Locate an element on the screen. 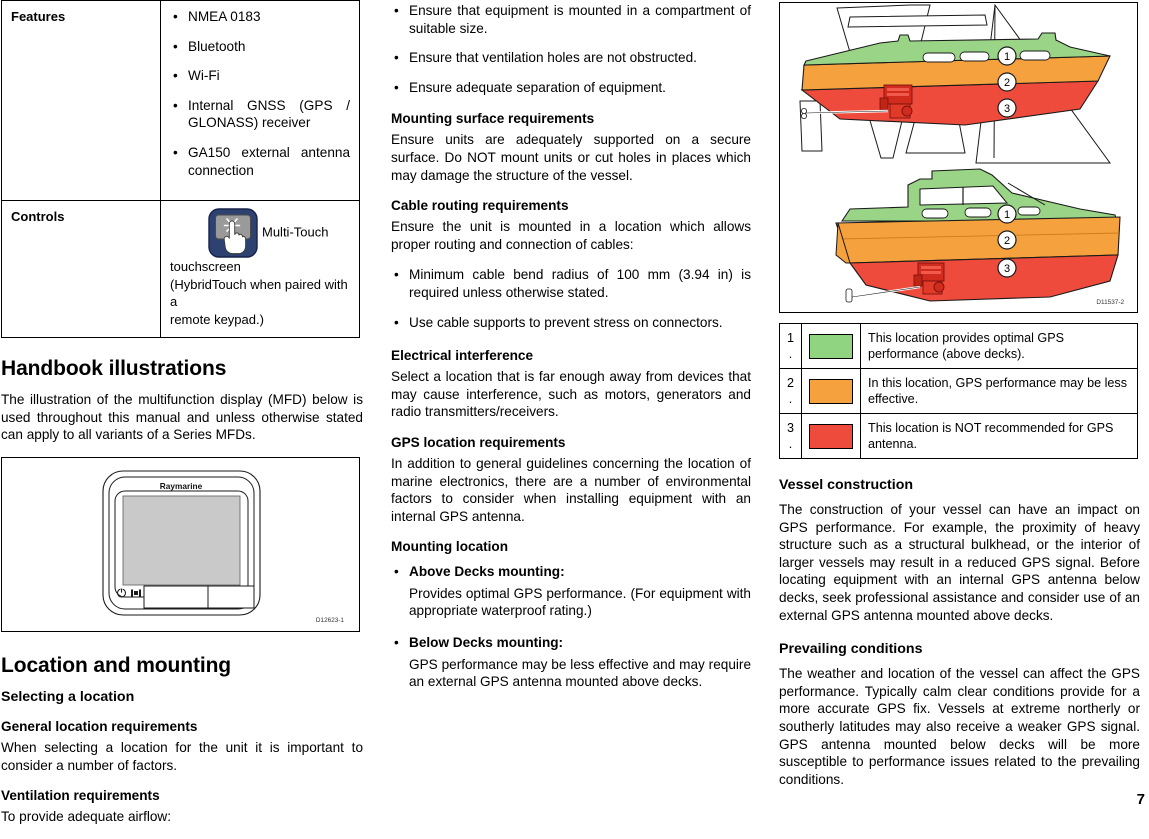 This screenshot has height=839, width=1149. list-item: • Internal GNSS (GPS / GLONASS) receiver is located at coordinates (260, 114).